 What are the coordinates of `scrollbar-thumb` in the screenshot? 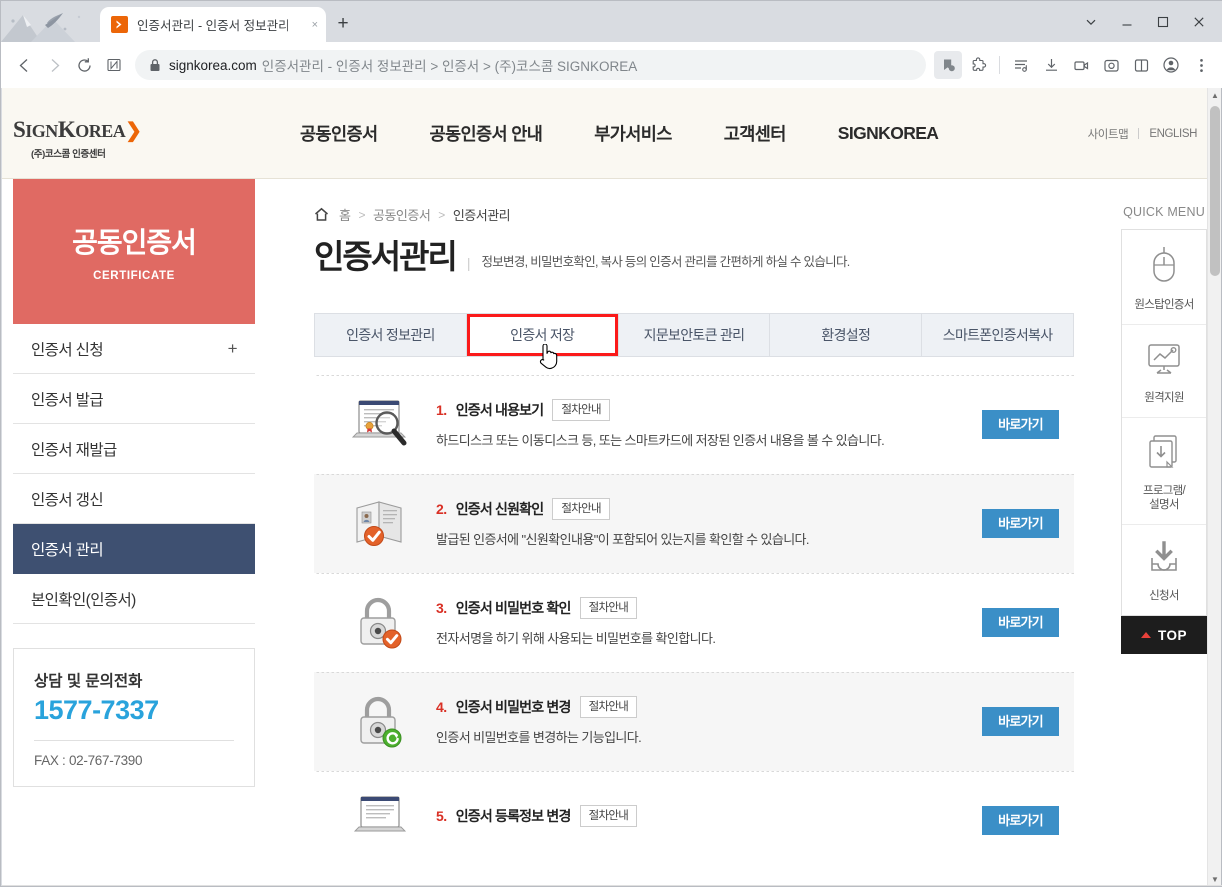 It's located at (1215, 191).